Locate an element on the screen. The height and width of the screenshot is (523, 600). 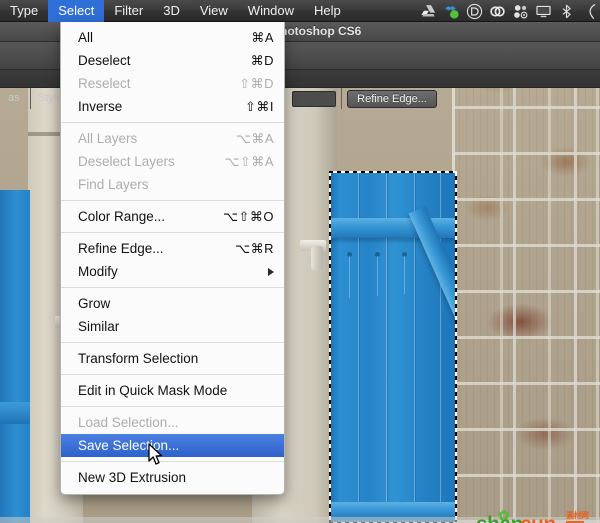
menubar-item-window: Window is located at coordinates (271, 11).